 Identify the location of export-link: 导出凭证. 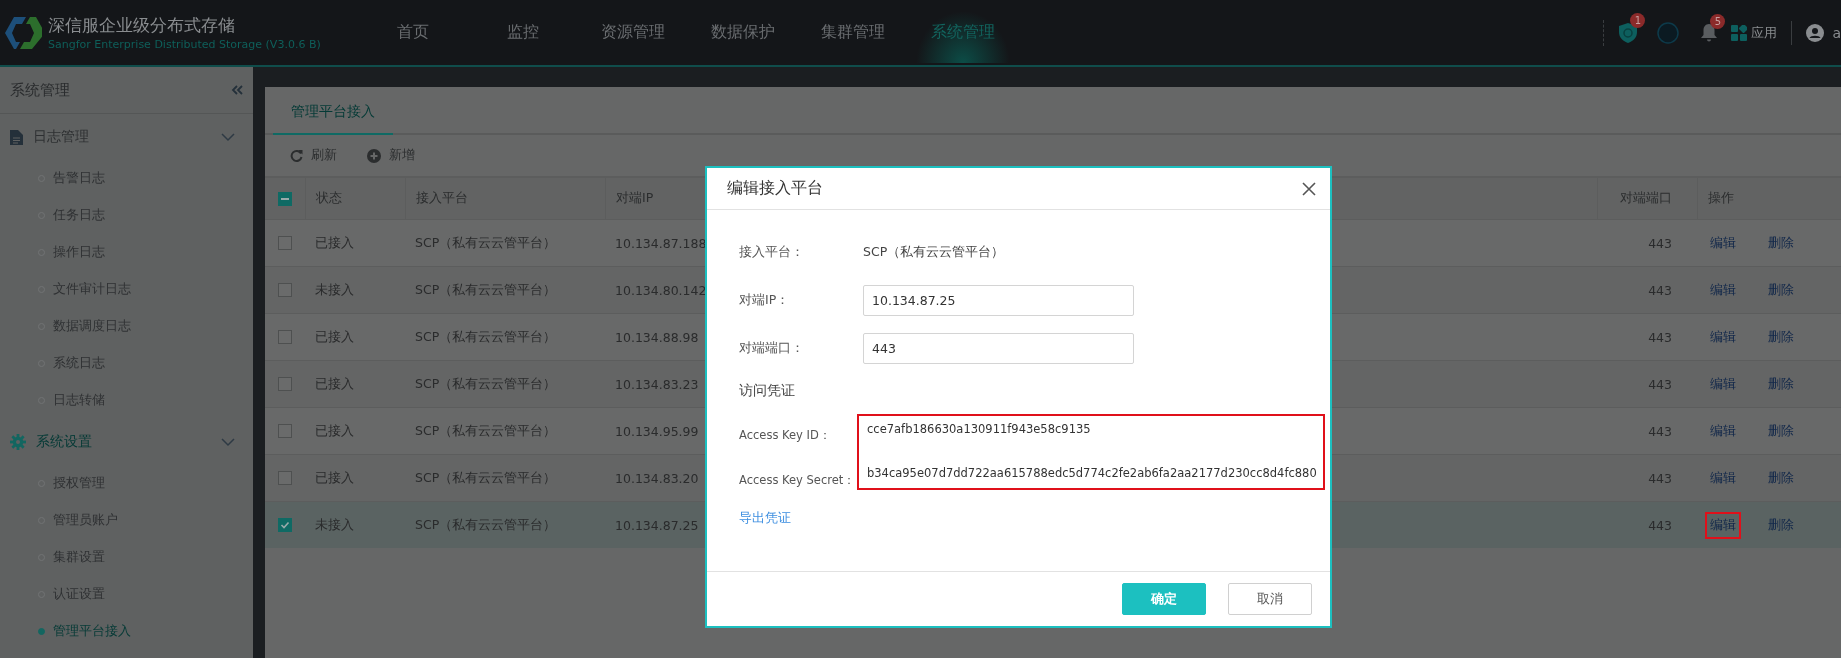
(765, 518).